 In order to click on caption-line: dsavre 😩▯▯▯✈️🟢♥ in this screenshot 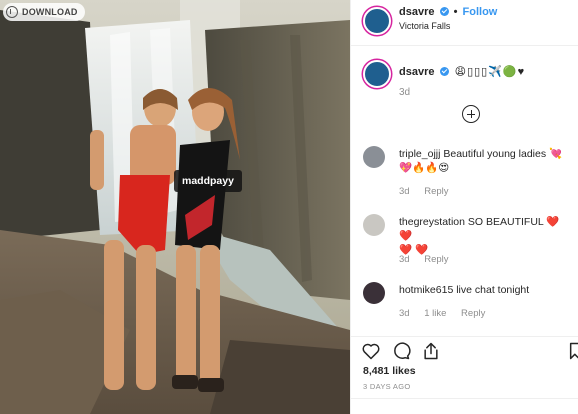, I will do `click(462, 71)`.